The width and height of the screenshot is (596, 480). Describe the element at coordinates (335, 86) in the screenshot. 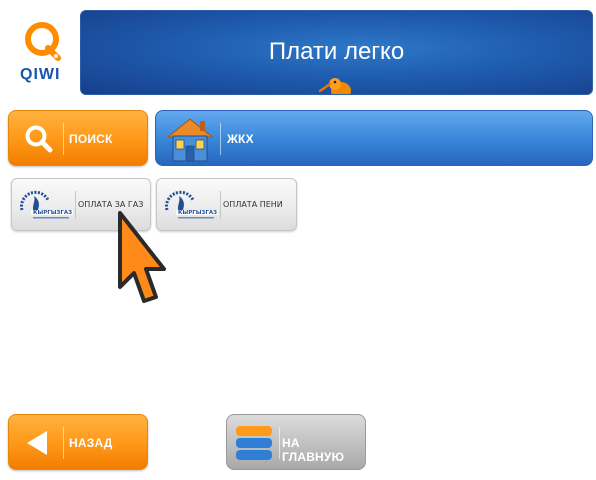

I see `kiwi-bird-icon` at that location.